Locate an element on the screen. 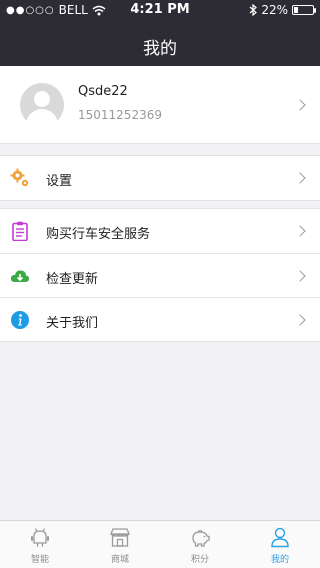 The height and width of the screenshot is (568, 320). clipboard-icon is located at coordinates (20, 231).